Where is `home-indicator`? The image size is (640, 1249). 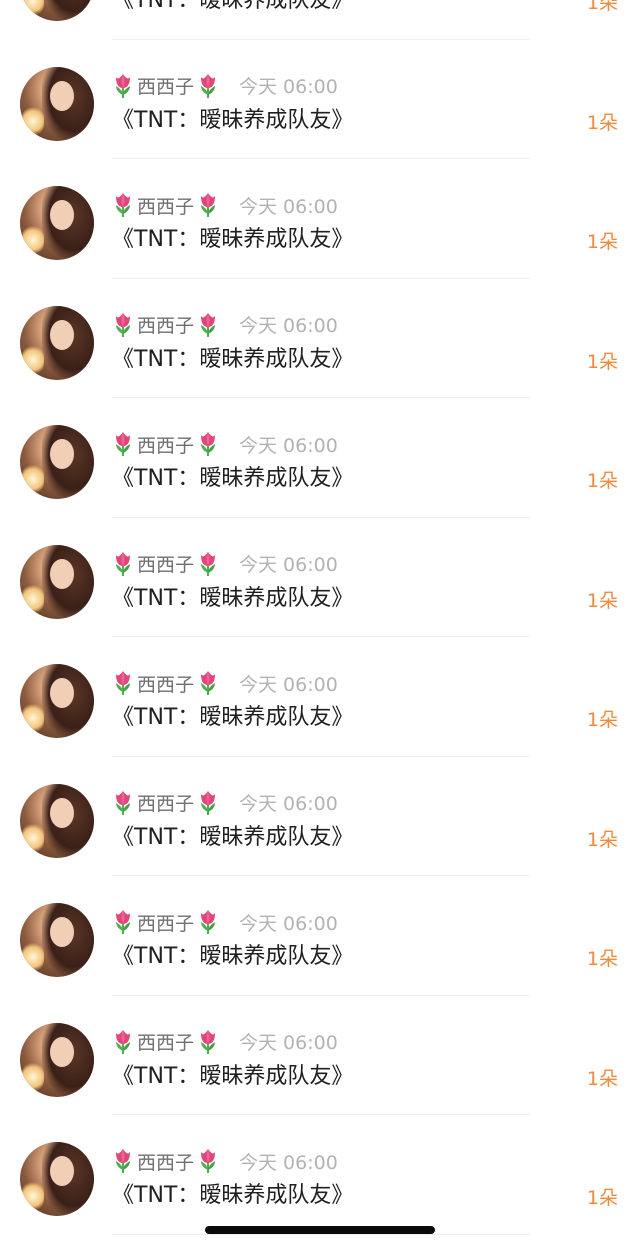
home-indicator is located at coordinates (320, 1230).